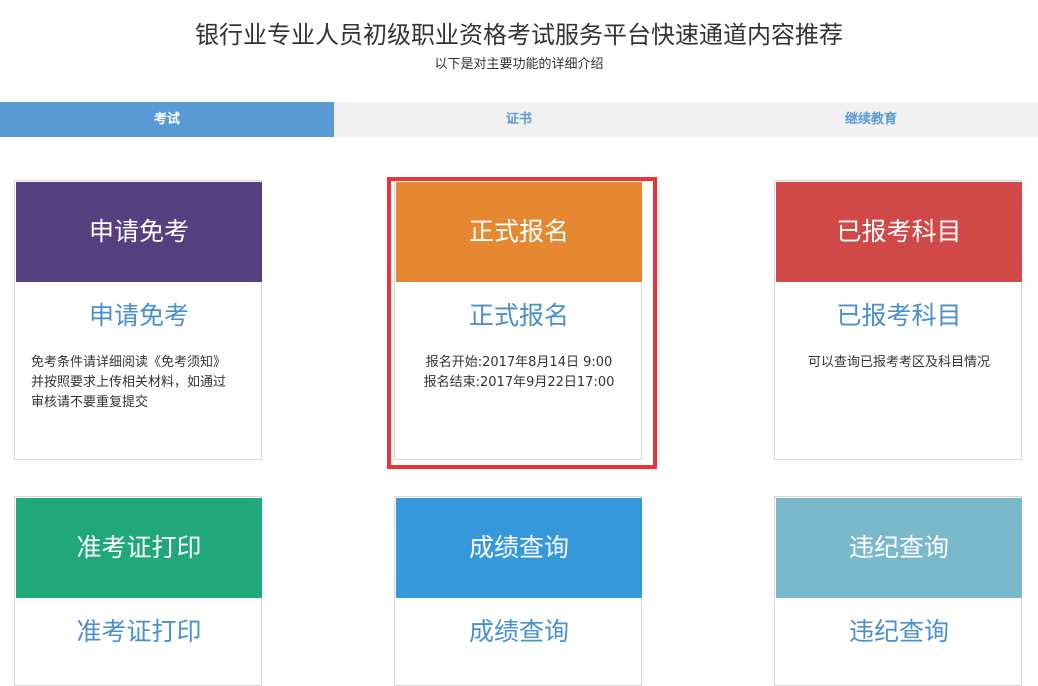 This screenshot has height=686, width=1038. I want to click on card-score-query: 成绩查询 成绩查询, so click(518, 591).